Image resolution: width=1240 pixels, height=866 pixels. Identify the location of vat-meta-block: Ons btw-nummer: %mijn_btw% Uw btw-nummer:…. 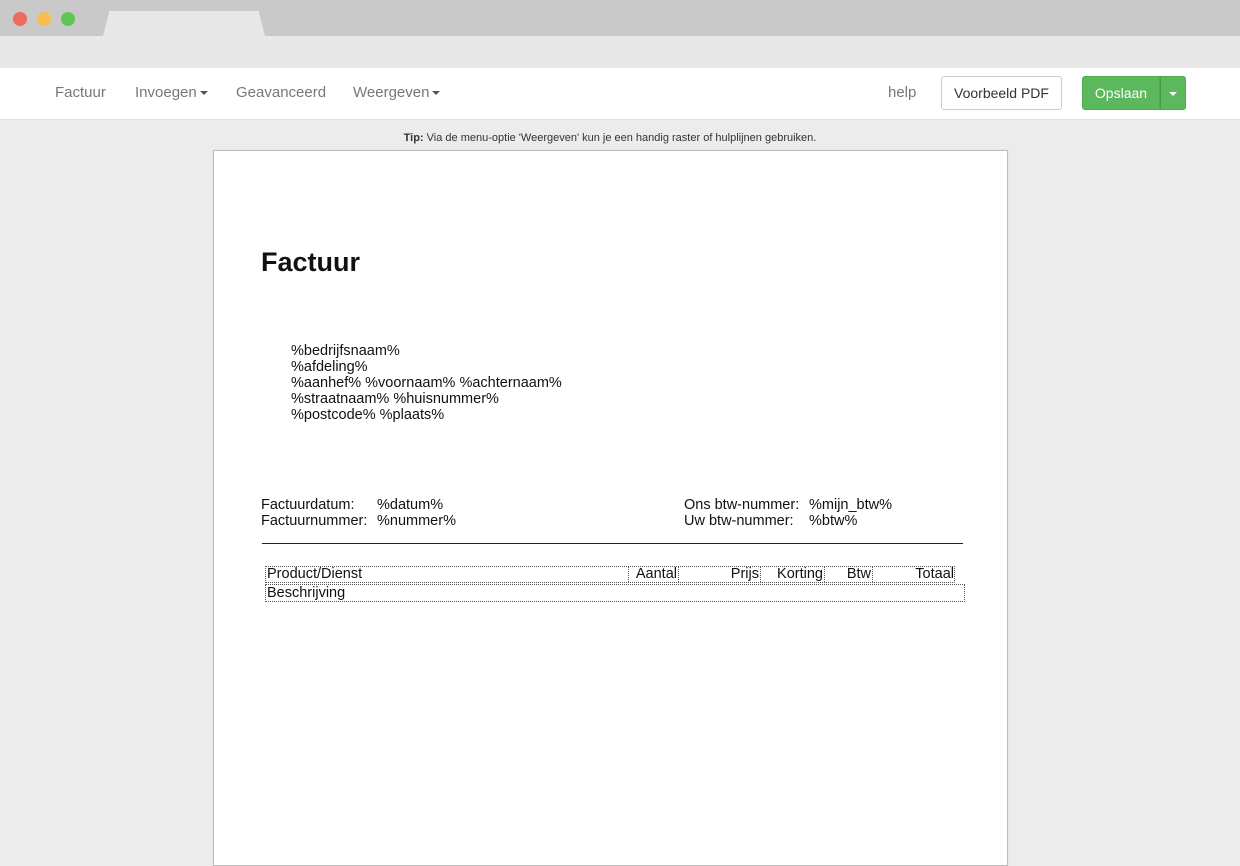
(788, 513).